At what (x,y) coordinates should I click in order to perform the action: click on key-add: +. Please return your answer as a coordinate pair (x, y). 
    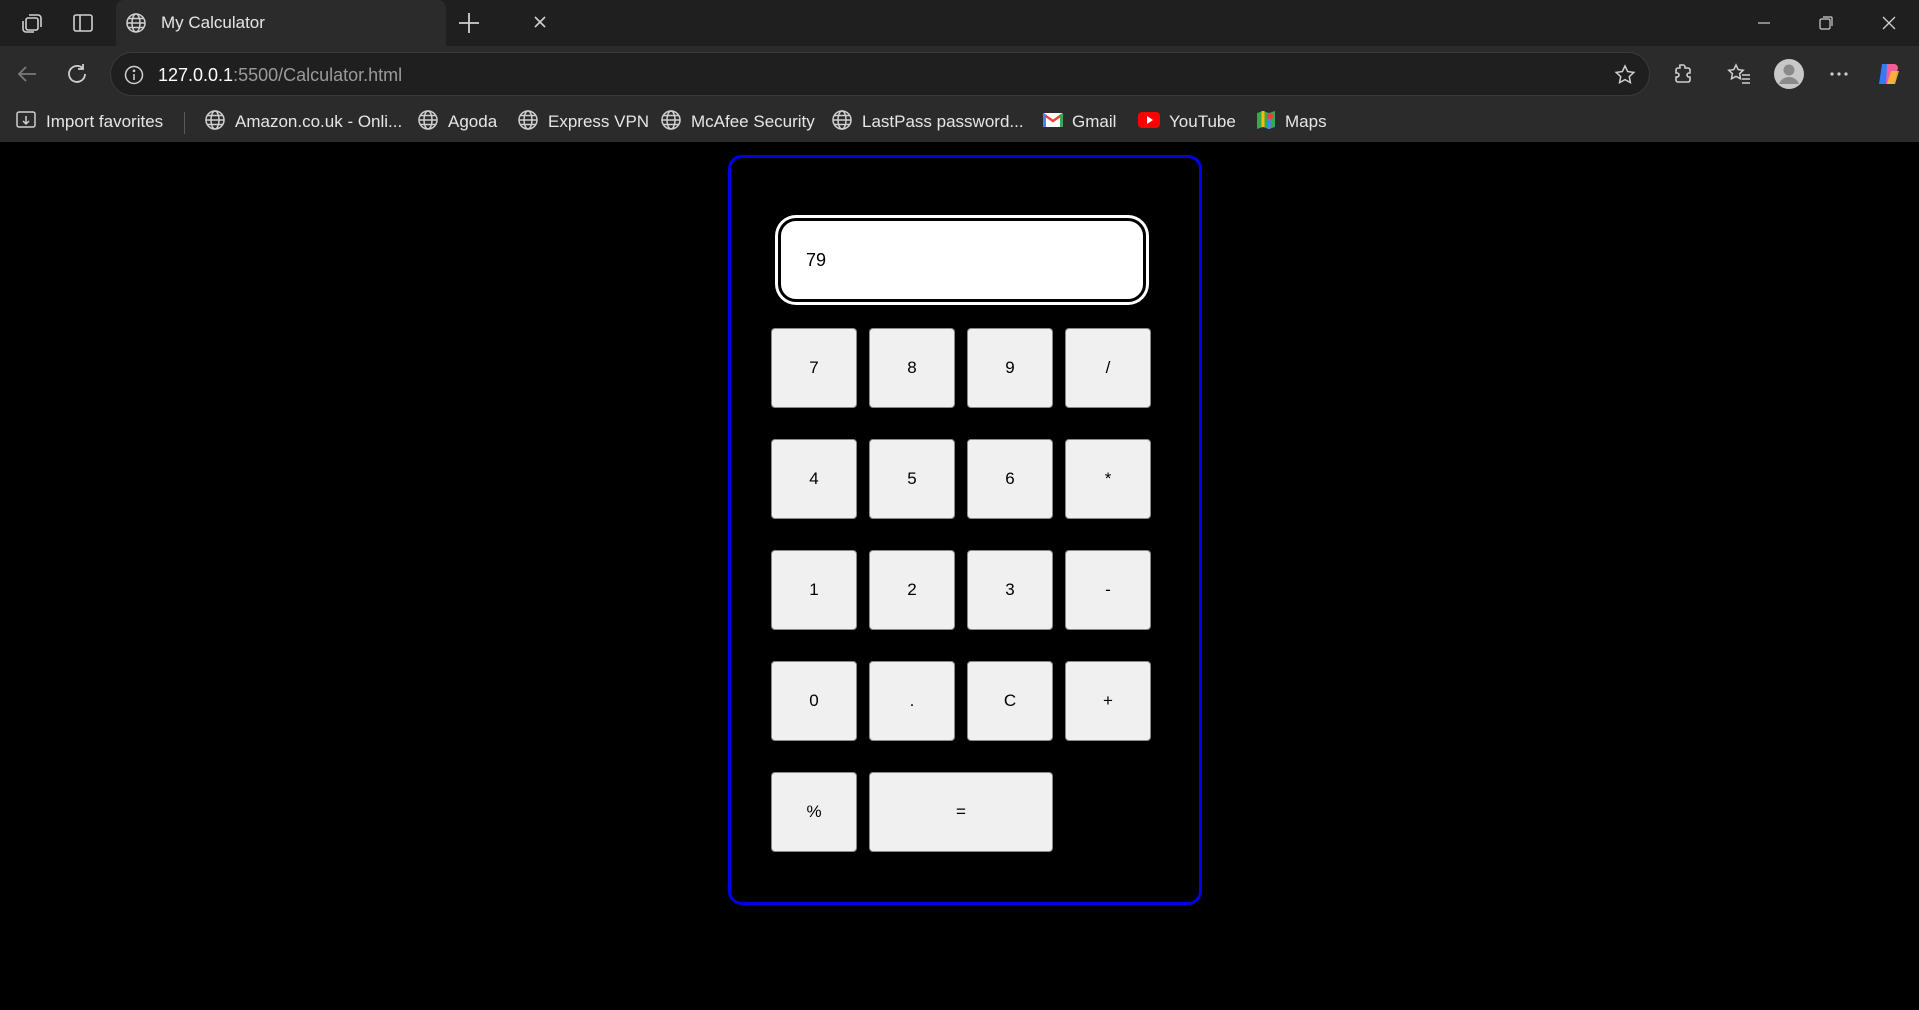
    Looking at the image, I should click on (1108, 701).